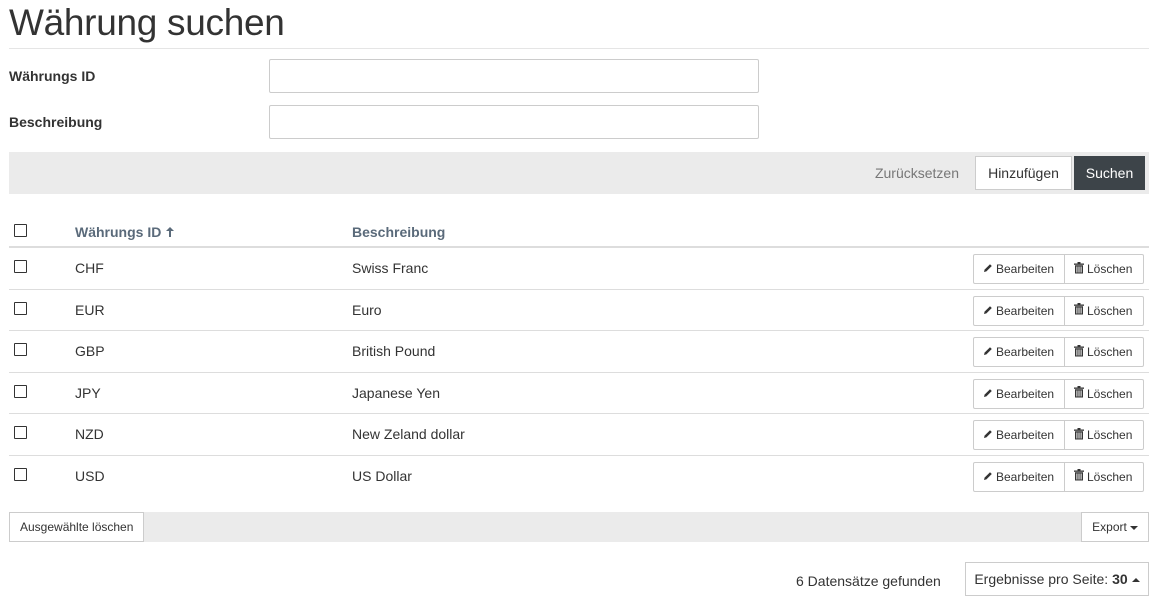 The image size is (1156, 600). I want to click on row-description: New Zeland dollar, so click(408, 434).